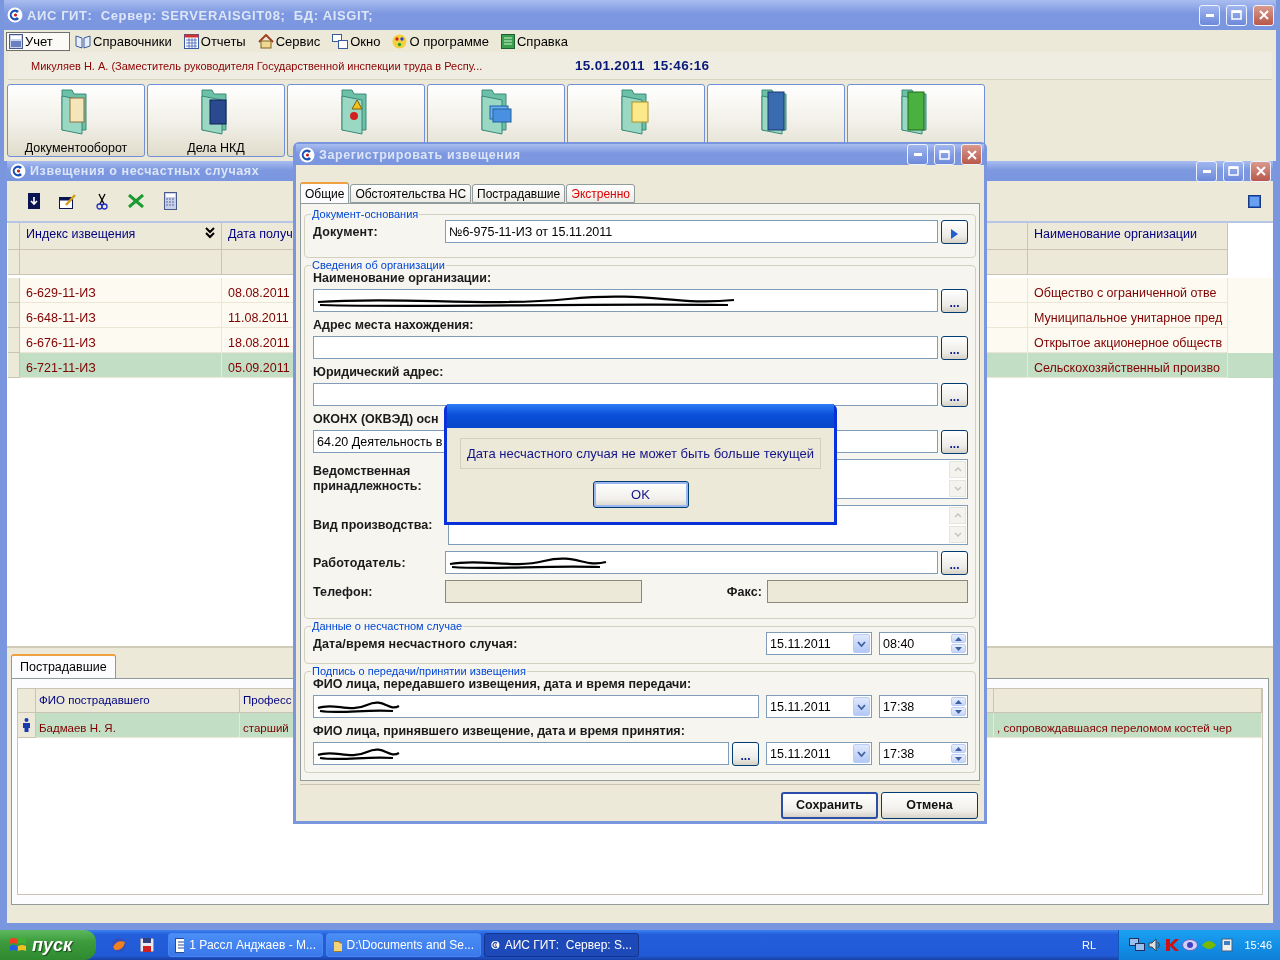  What do you see at coordinates (691, 231) in the screenshot?
I see `text-field: №6-975-11-ИЗ от 15.11.2011` at bounding box center [691, 231].